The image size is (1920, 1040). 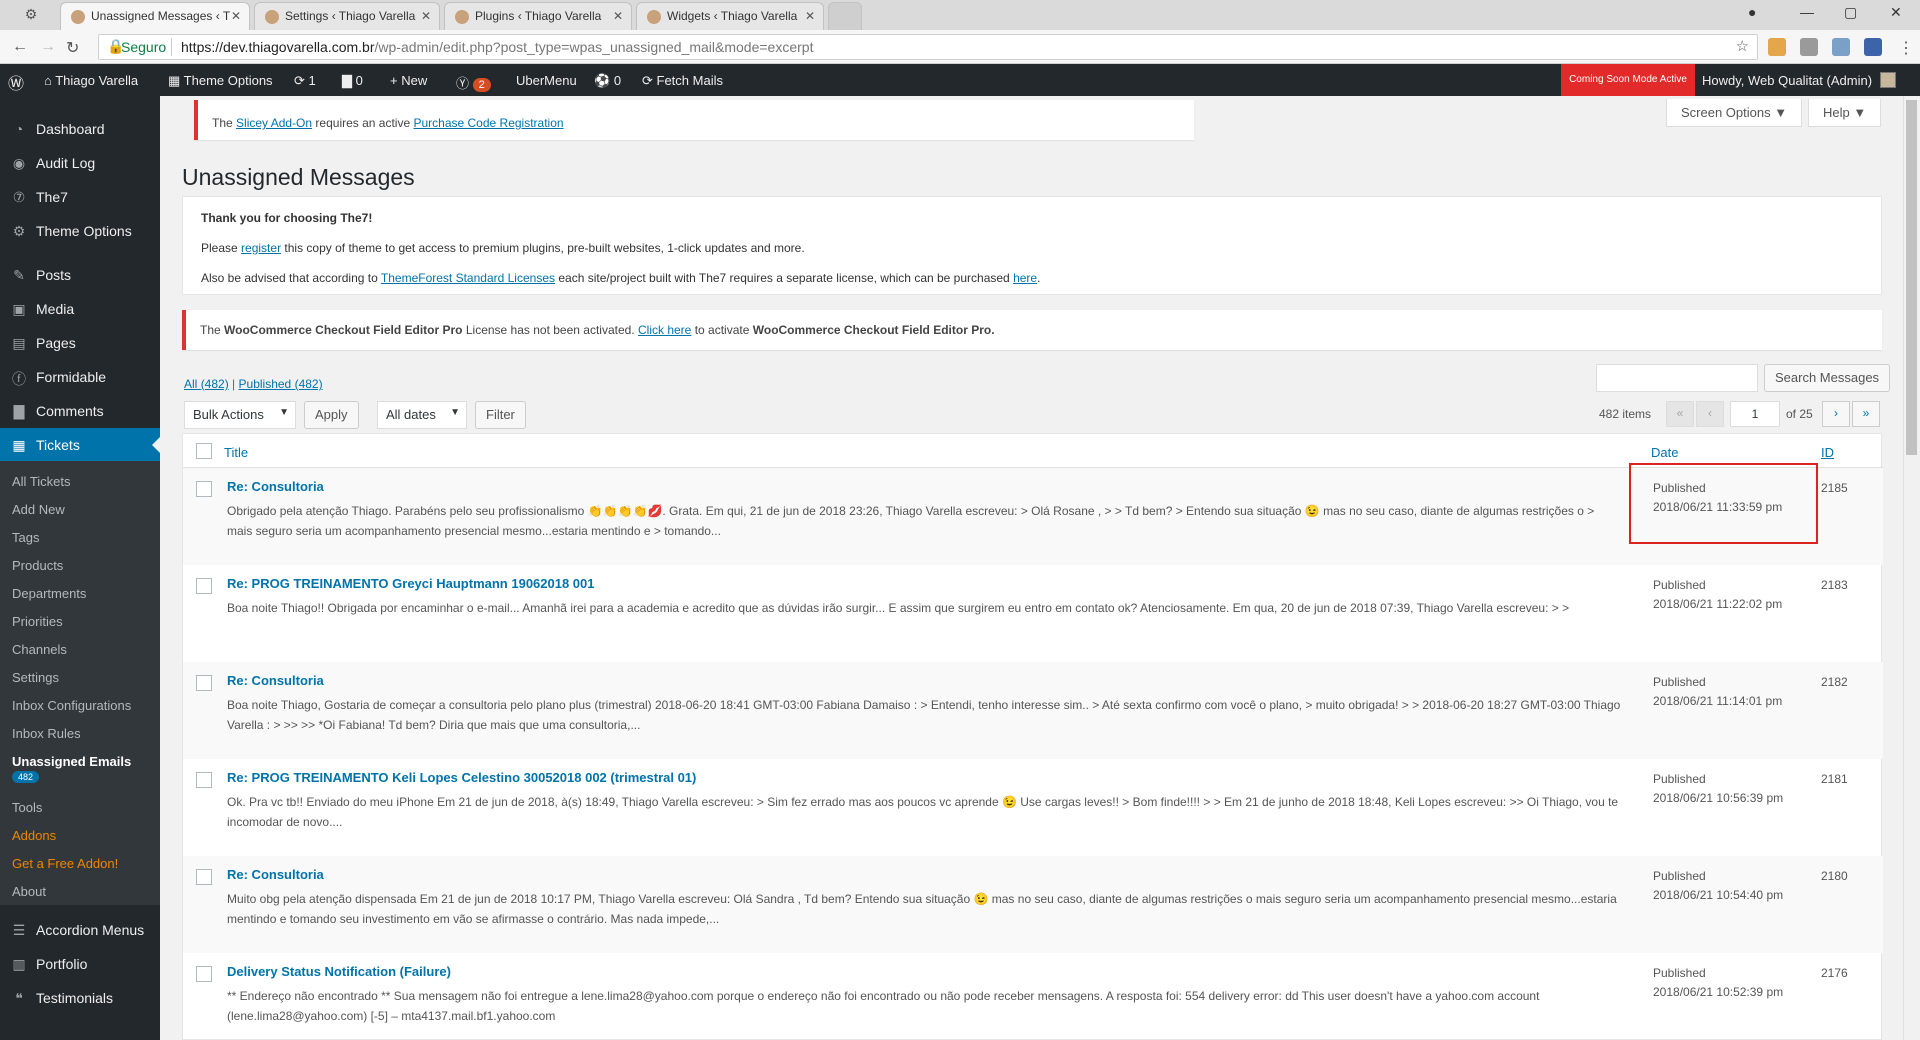 What do you see at coordinates (845, 16) in the screenshot?
I see `new-tab-button` at bounding box center [845, 16].